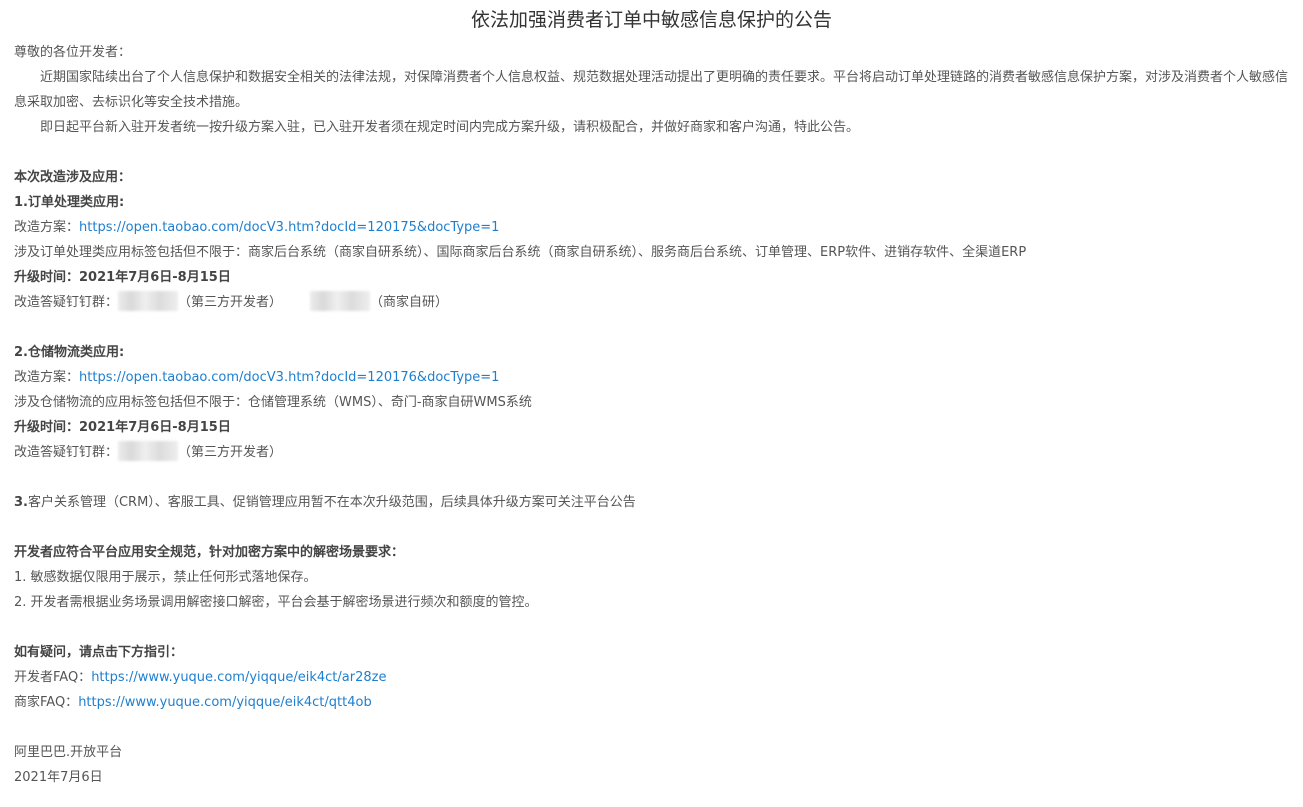 The width and height of the screenshot is (1303, 807). What do you see at coordinates (21, 352) in the screenshot?
I see `section2-number: 2.` at bounding box center [21, 352].